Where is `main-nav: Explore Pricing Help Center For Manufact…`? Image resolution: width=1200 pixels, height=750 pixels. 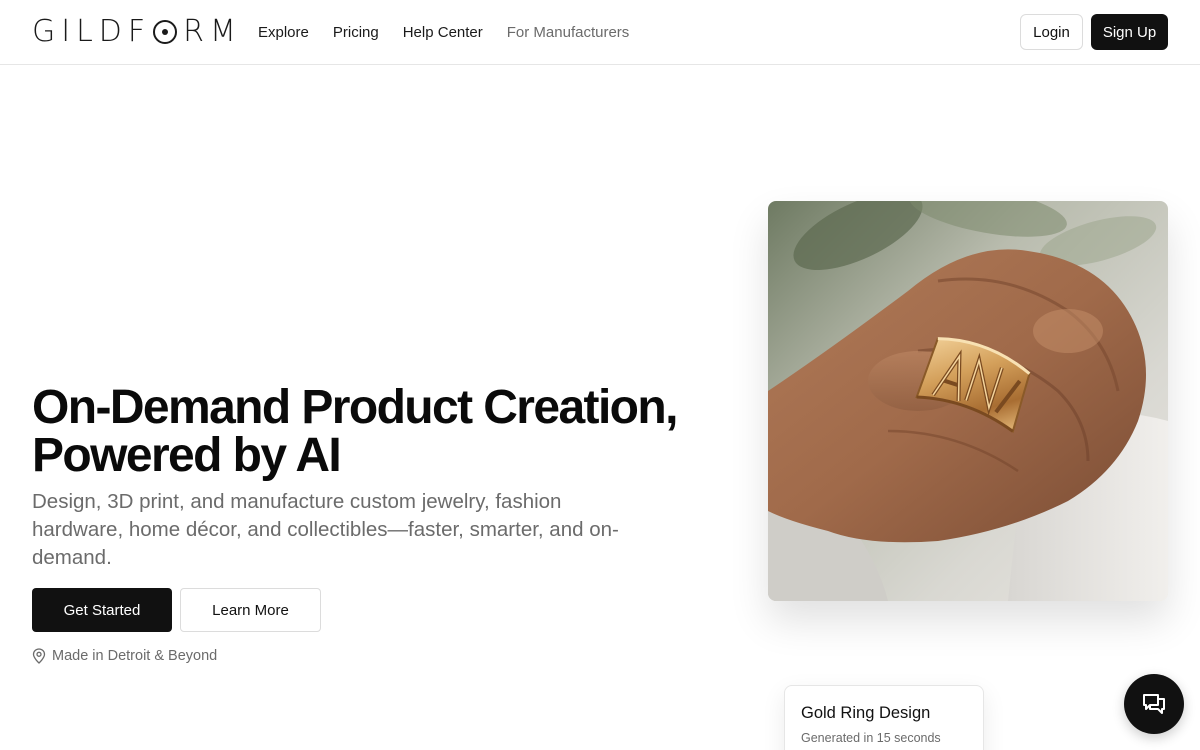 main-nav: Explore Pricing Help Center For Manufact… is located at coordinates (455, 32).